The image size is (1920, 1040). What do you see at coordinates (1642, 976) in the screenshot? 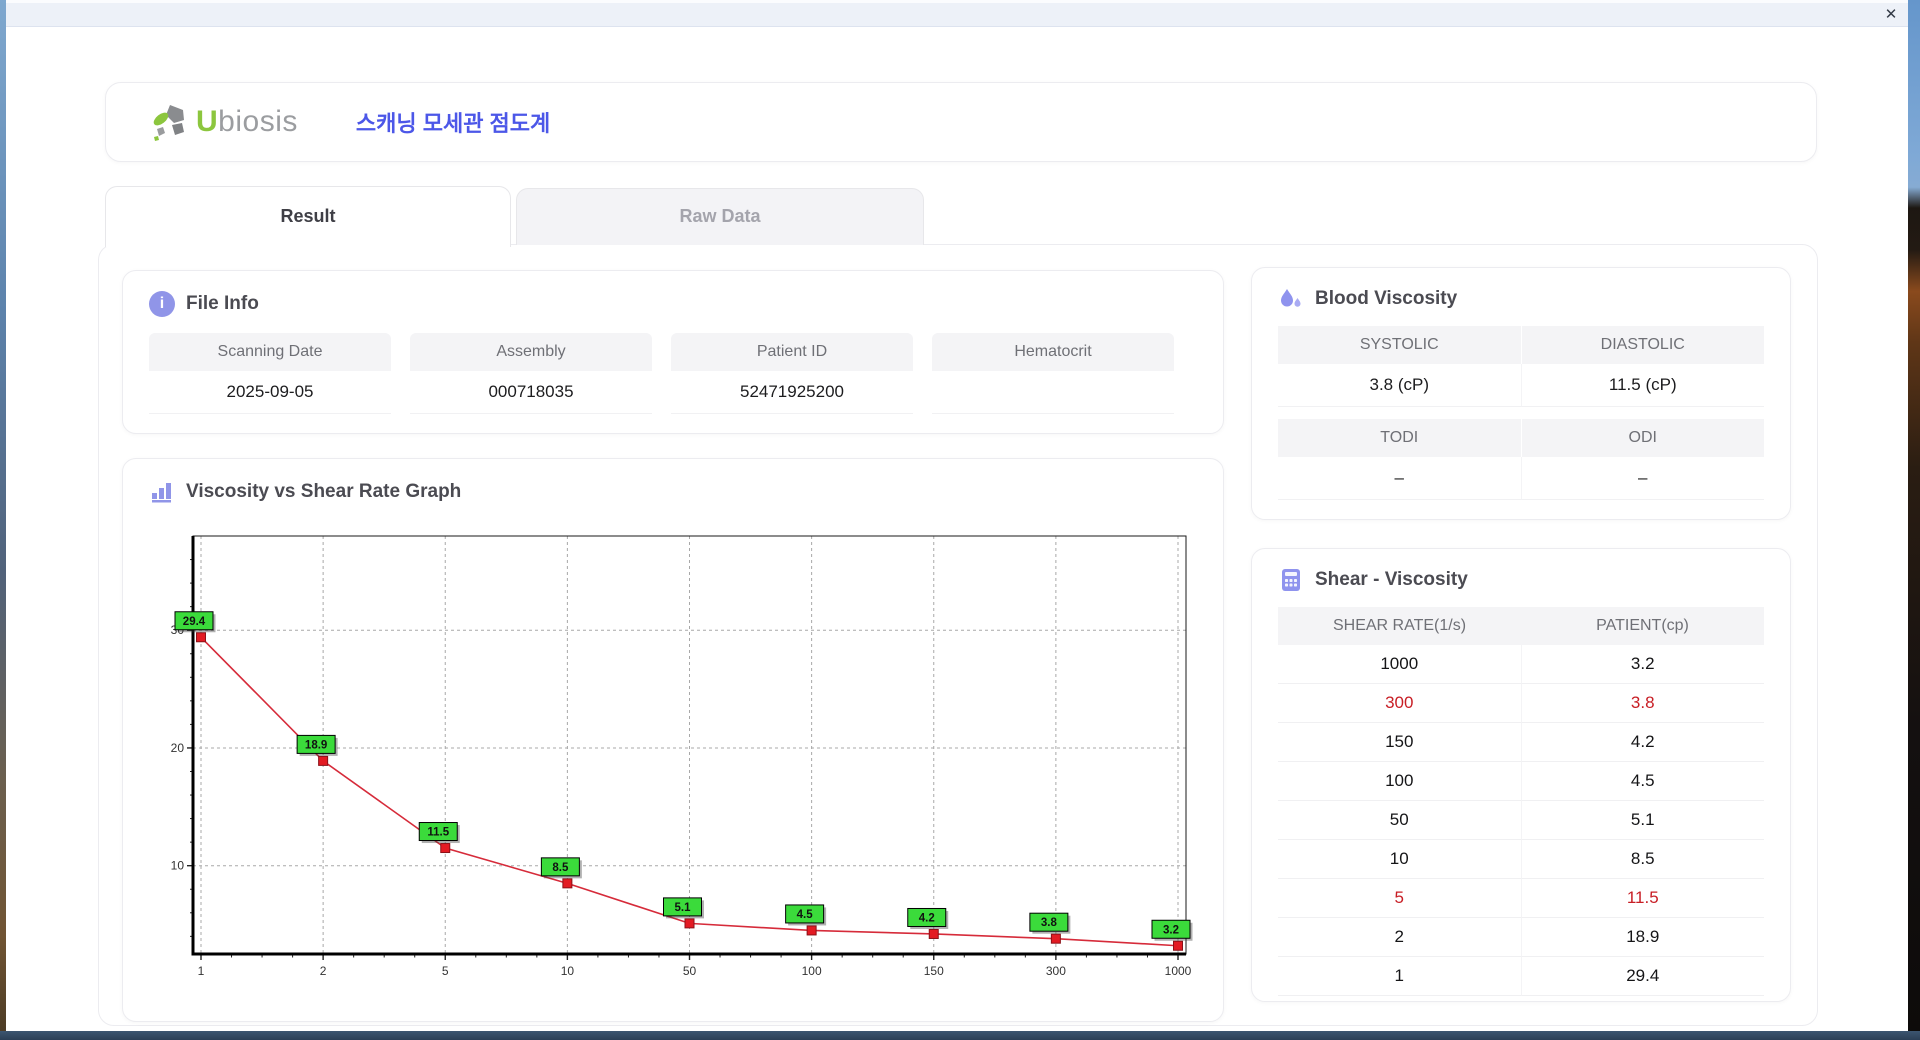
I see `patient-viscosity-cell: 29.4` at bounding box center [1642, 976].